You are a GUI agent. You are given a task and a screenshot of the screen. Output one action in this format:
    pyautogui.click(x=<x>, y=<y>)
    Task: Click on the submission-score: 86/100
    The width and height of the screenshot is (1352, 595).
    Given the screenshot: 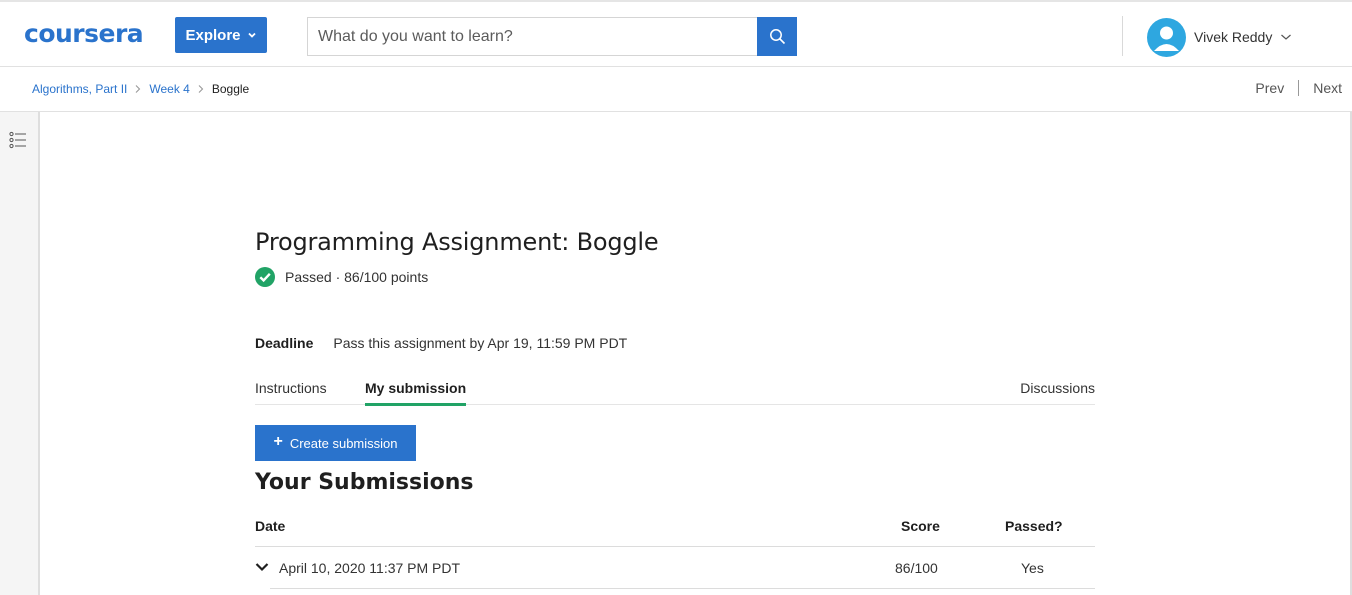 What is the action you would take?
    pyautogui.click(x=916, y=568)
    